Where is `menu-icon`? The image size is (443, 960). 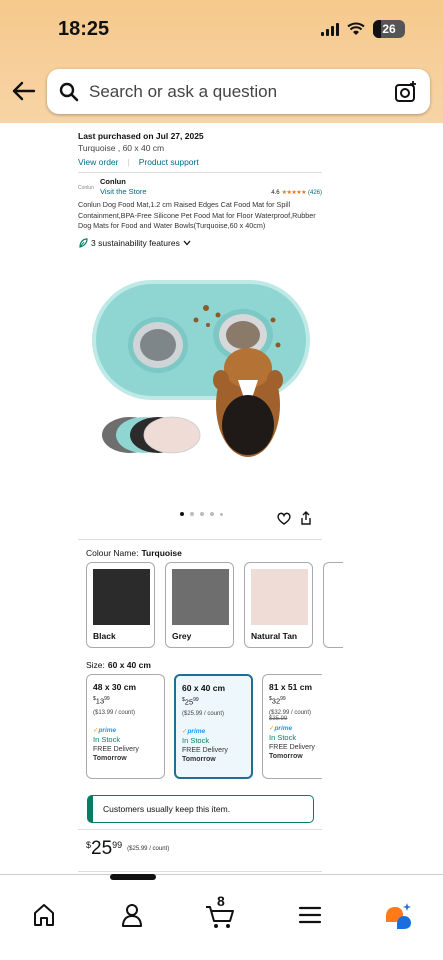 menu-icon is located at coordinates (310, 915).